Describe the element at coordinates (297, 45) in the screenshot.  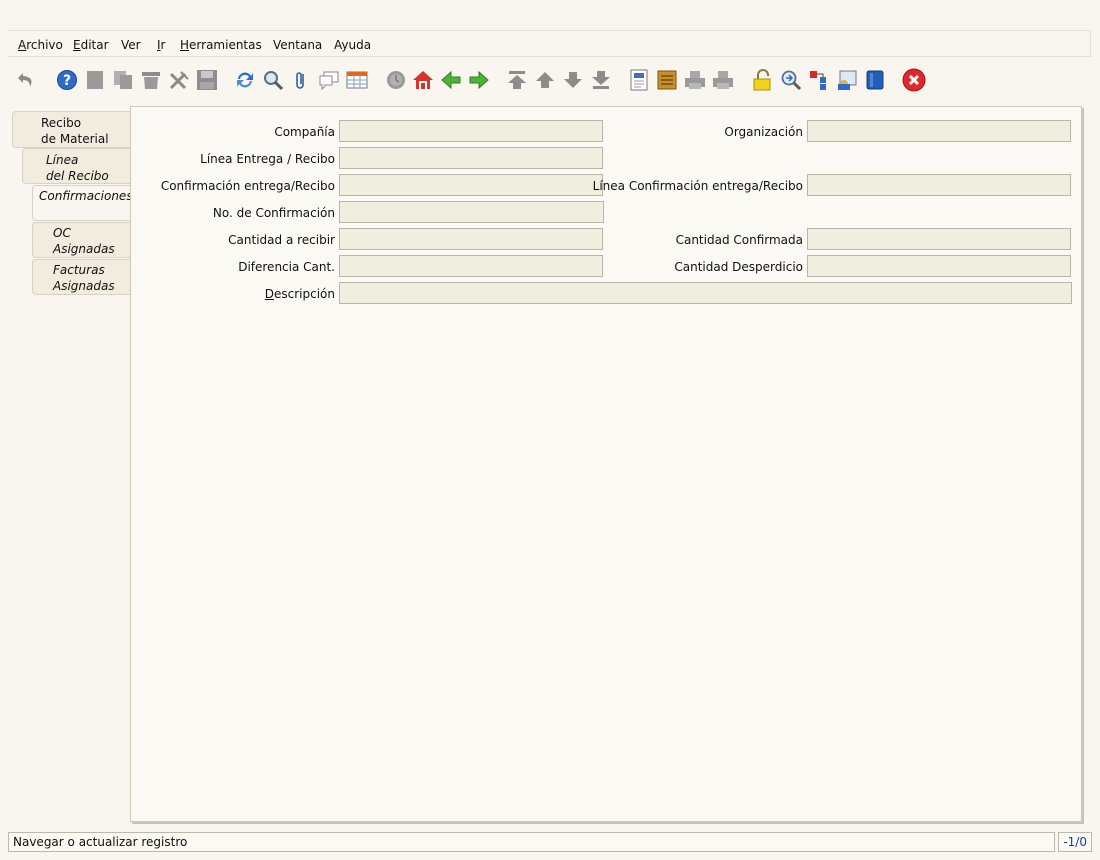
I see `menu-ventana: Ventana` at that location.